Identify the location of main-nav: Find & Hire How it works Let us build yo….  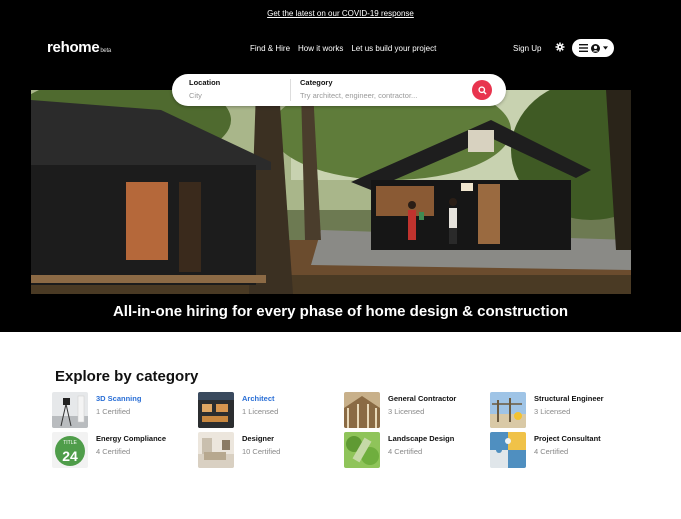
(343, 48).